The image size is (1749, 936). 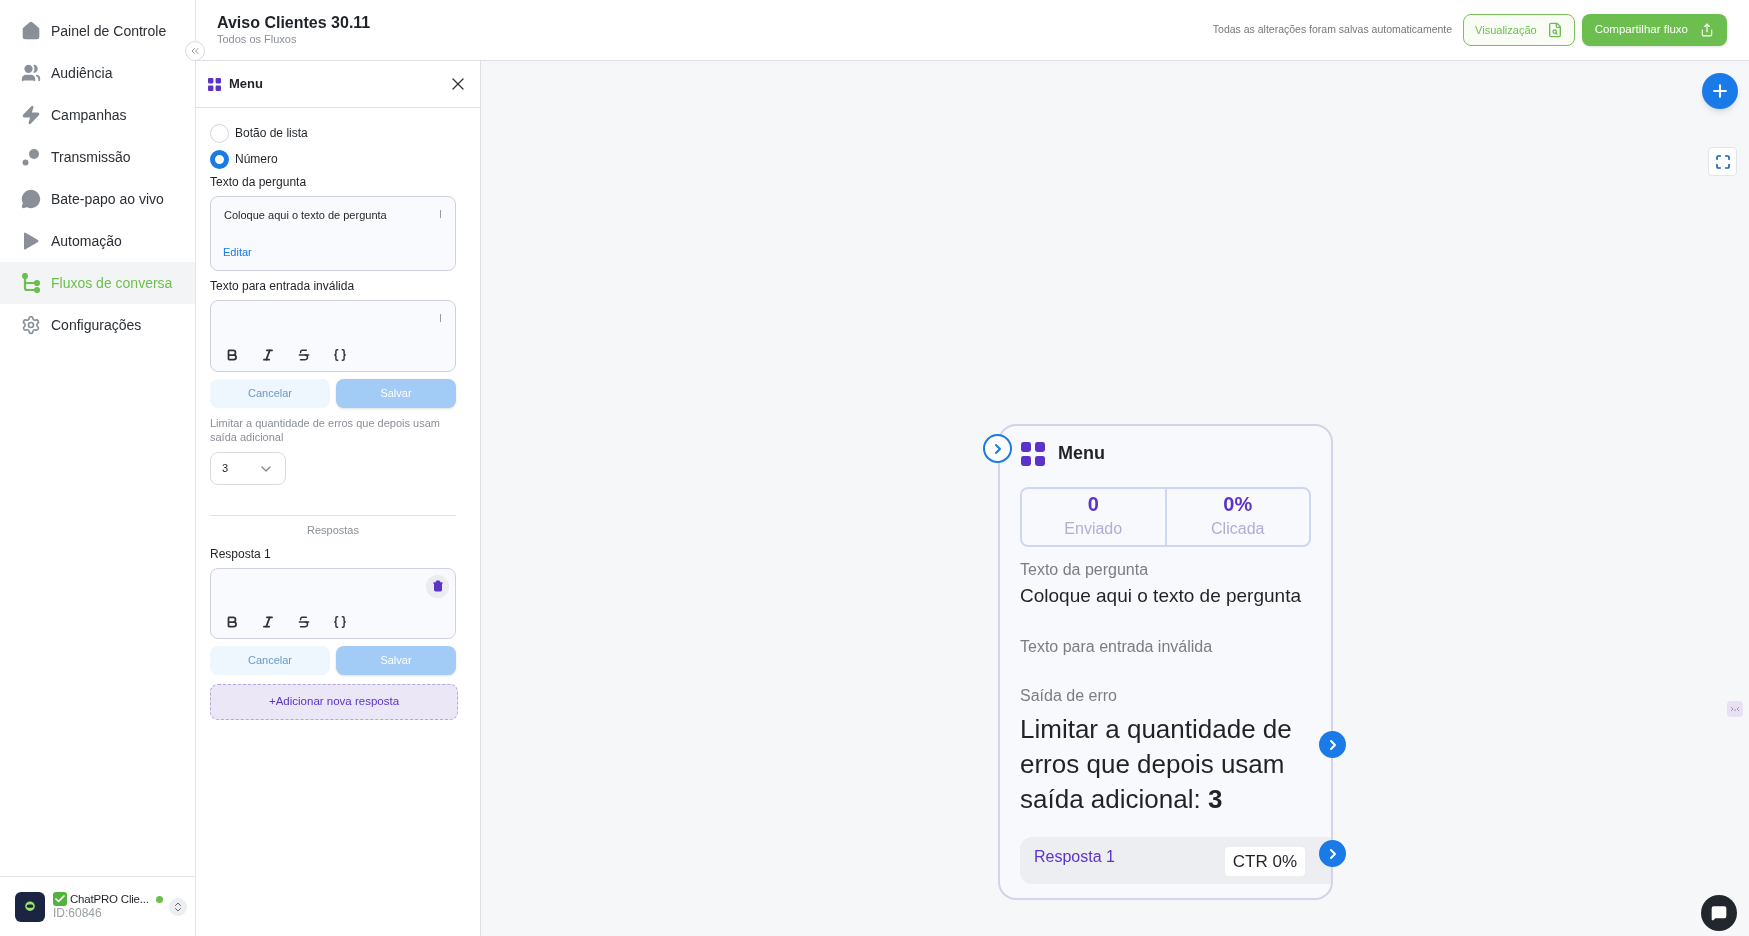 I want to click on answers-heading: Respostas, so click(x=333, y=530).